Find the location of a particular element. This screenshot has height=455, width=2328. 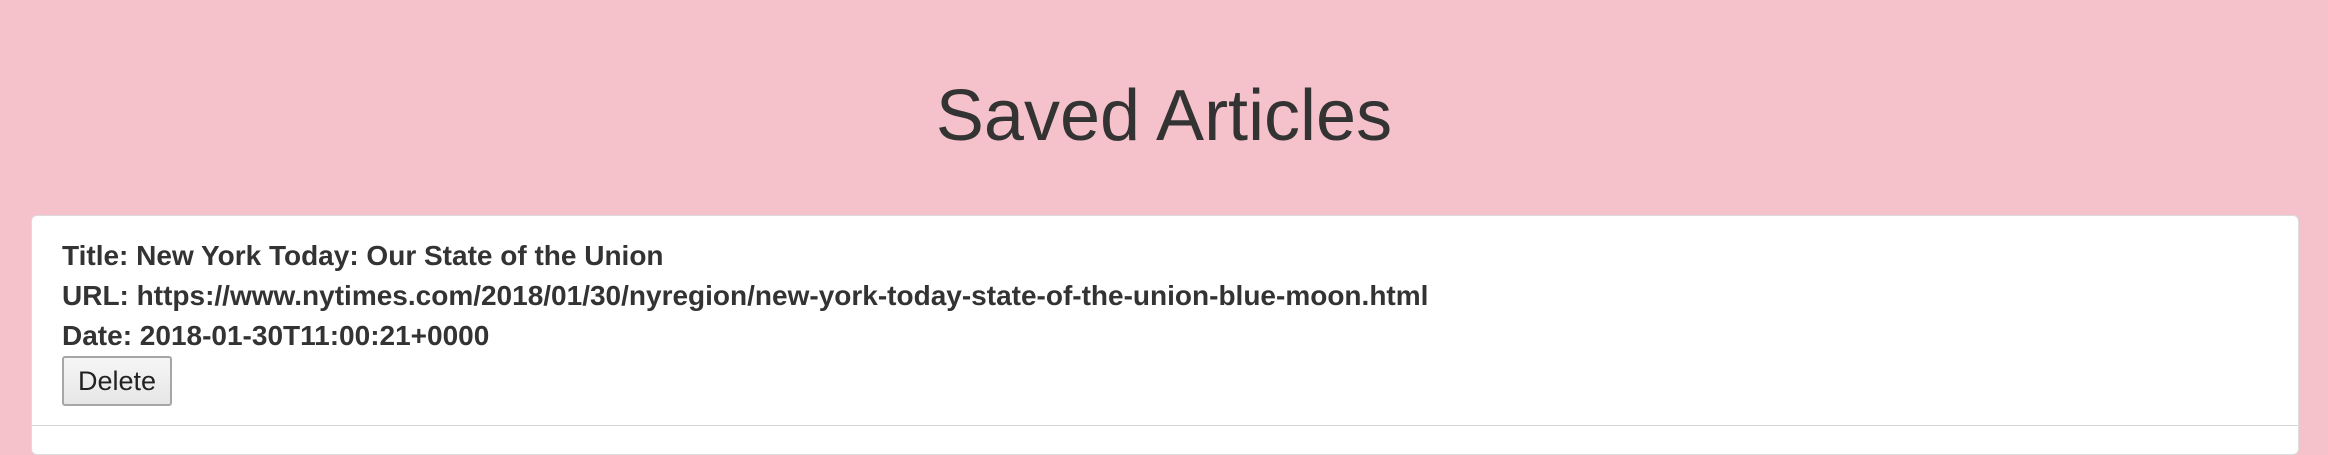

article-date: Date: 2018-01-30T11:00:21+0000 is located at coordinates (276, 335).